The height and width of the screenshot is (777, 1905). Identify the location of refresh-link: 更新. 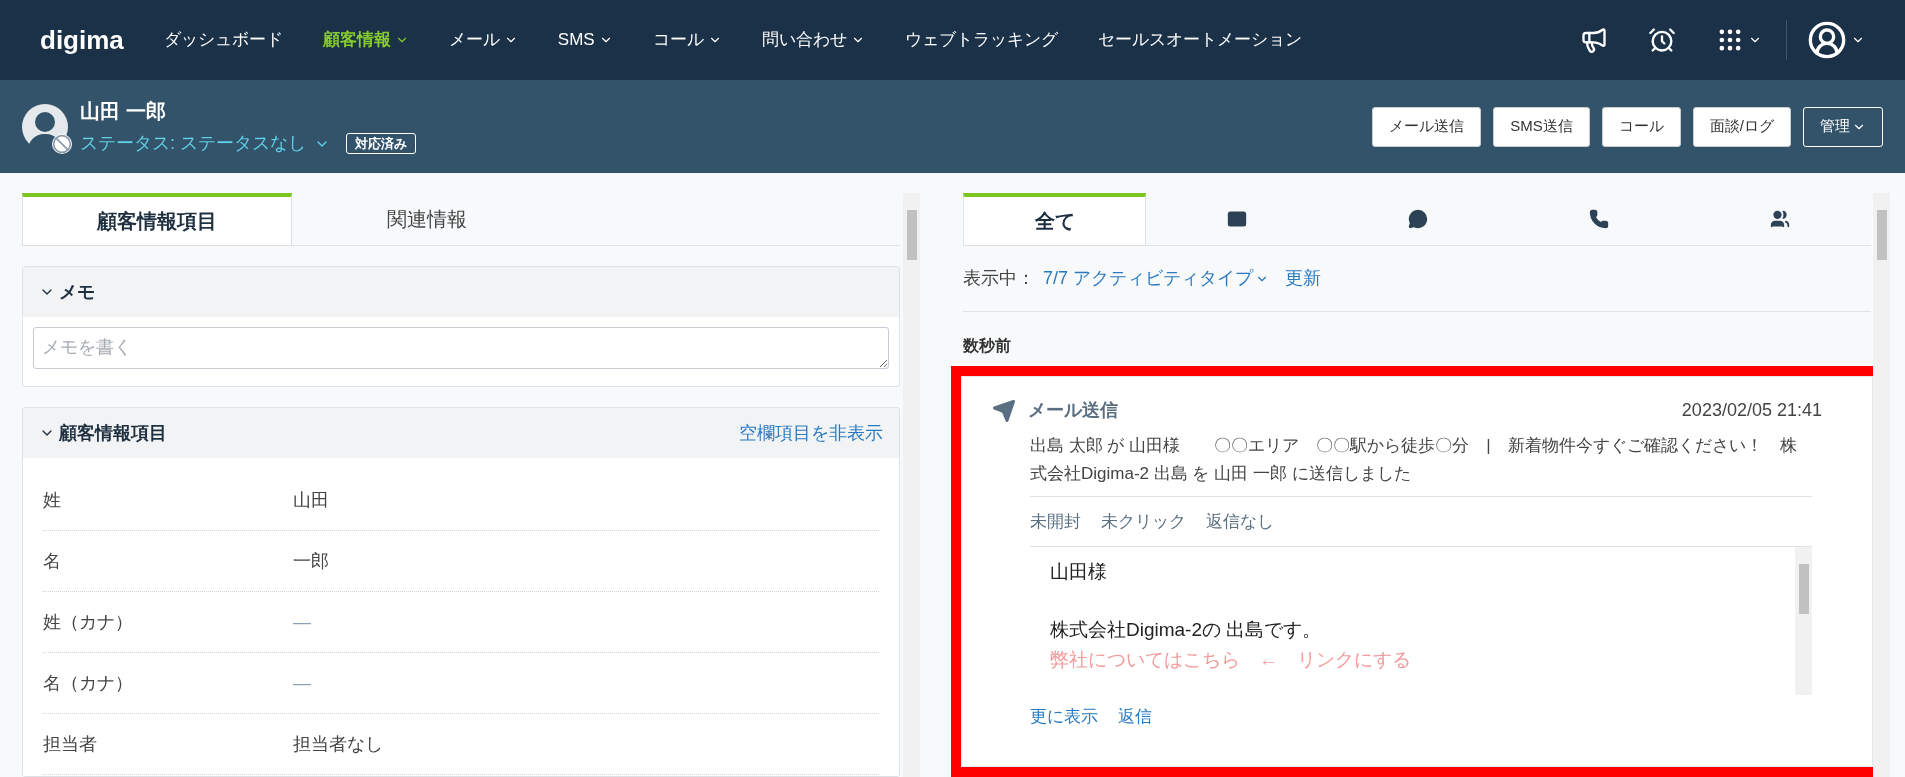
(1303, 278).